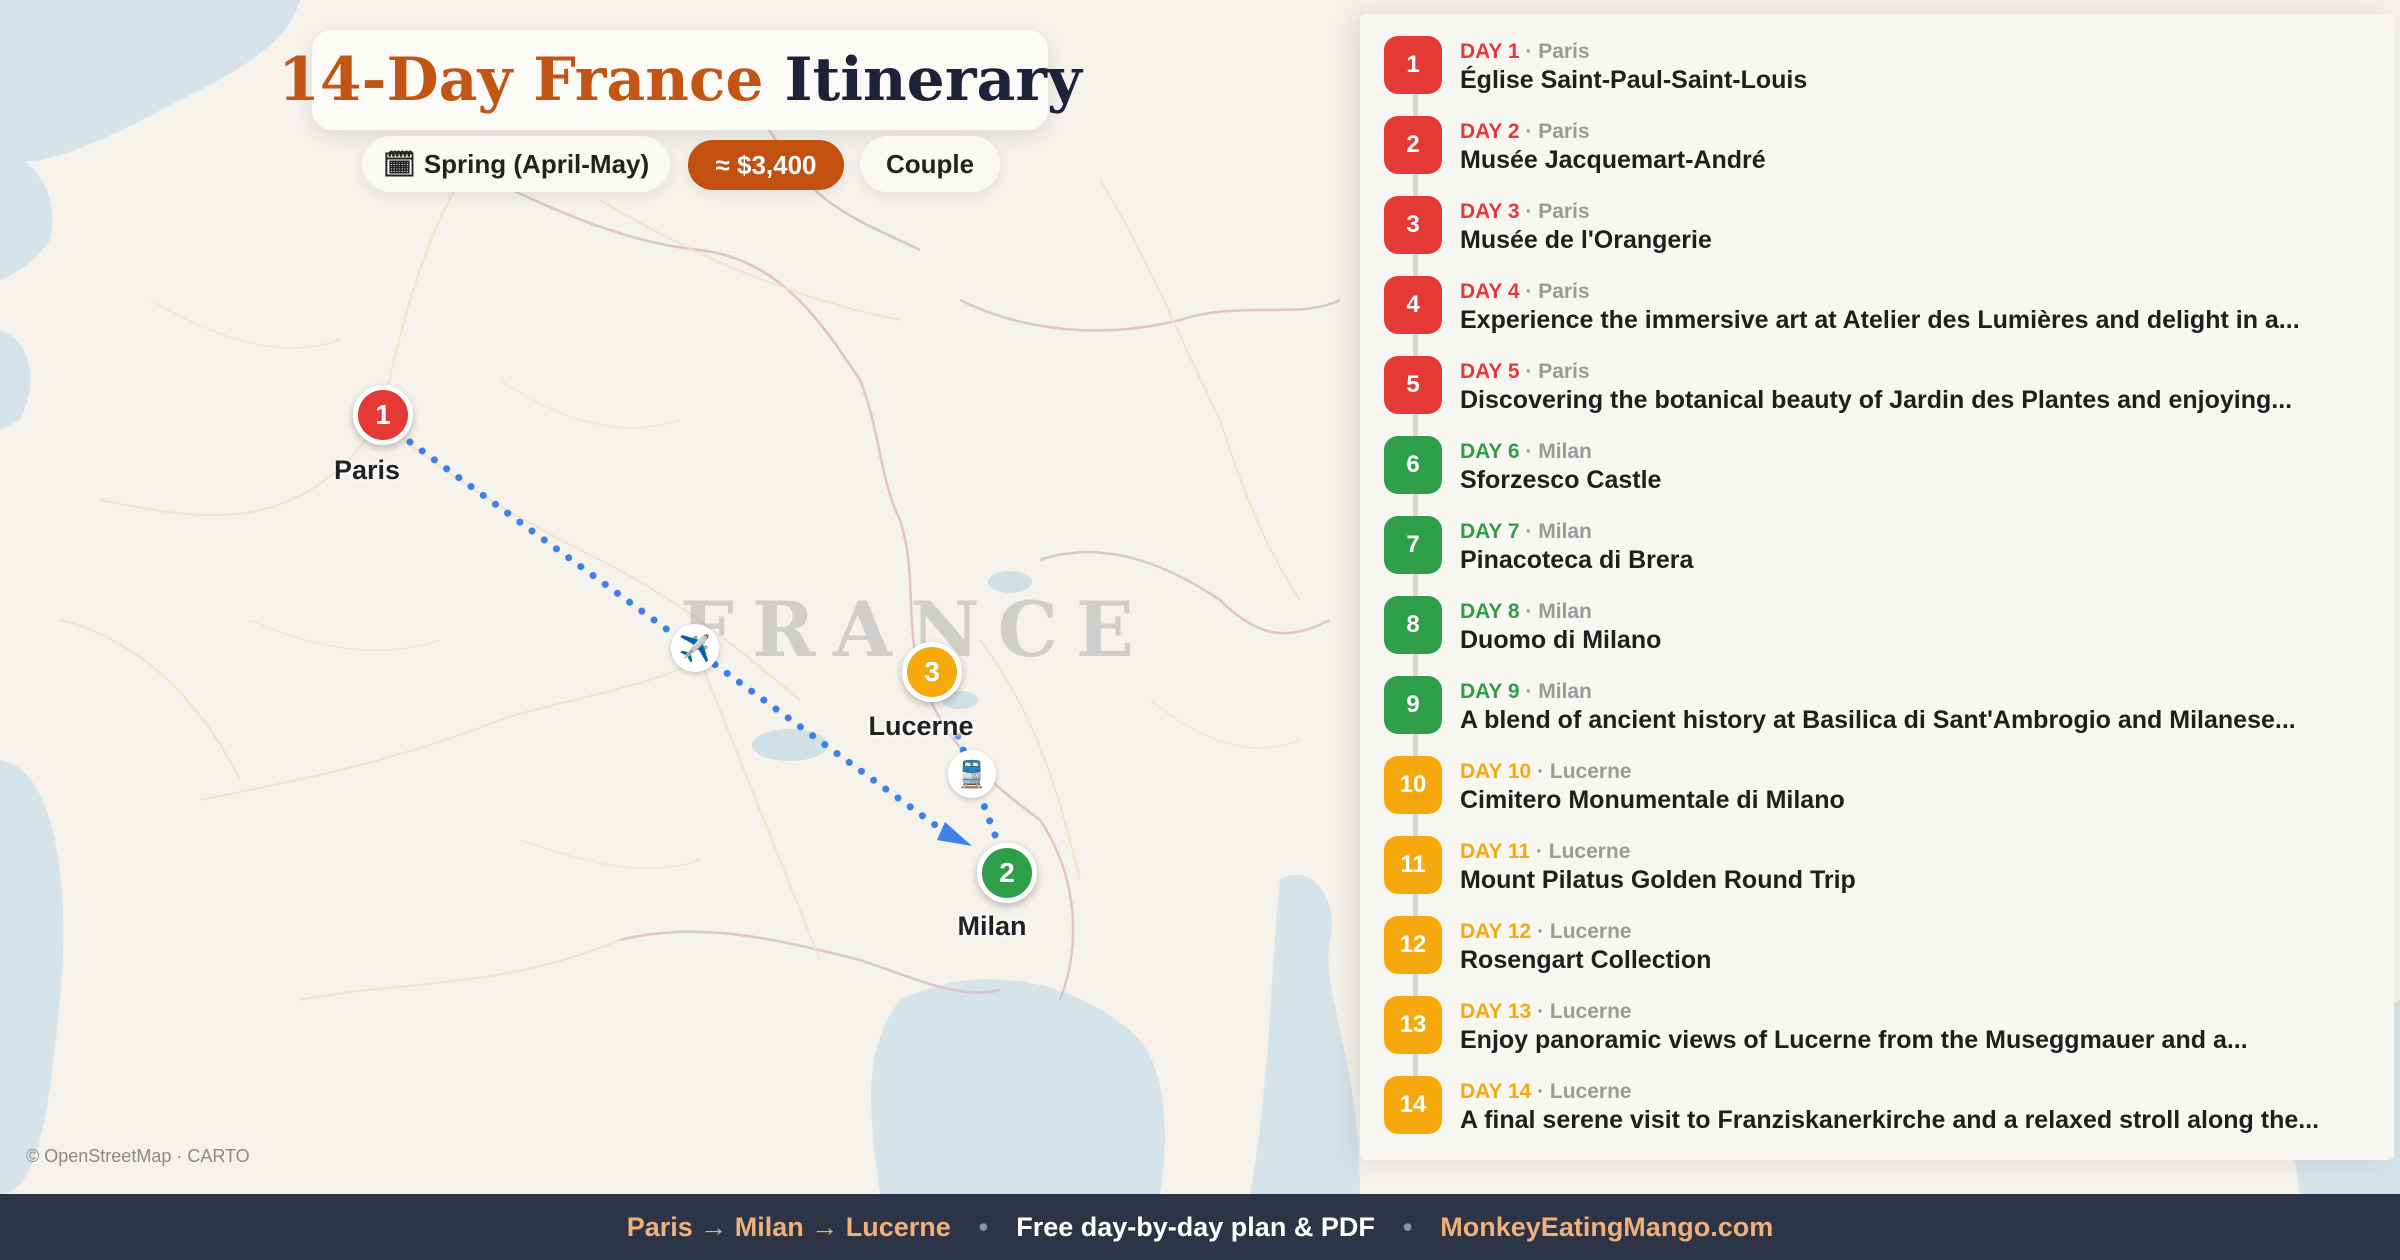 The image size is (2400, 1260). I want to click on day-badge: 5, so click(1413, 385).